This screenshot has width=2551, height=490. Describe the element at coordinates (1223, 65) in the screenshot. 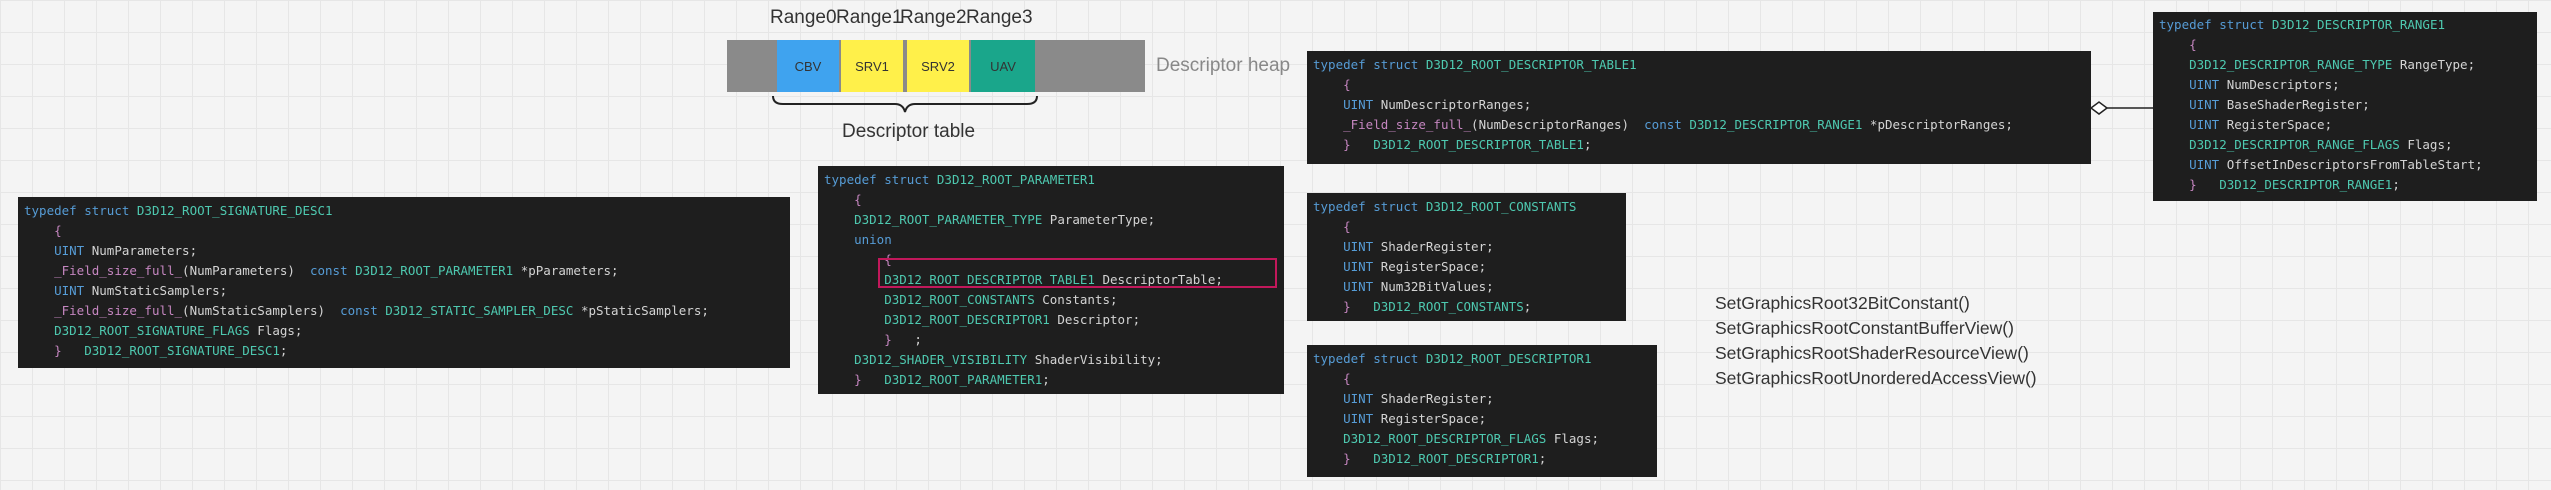

I see `descriptor-heap-label: Descriptor heap` at that location.